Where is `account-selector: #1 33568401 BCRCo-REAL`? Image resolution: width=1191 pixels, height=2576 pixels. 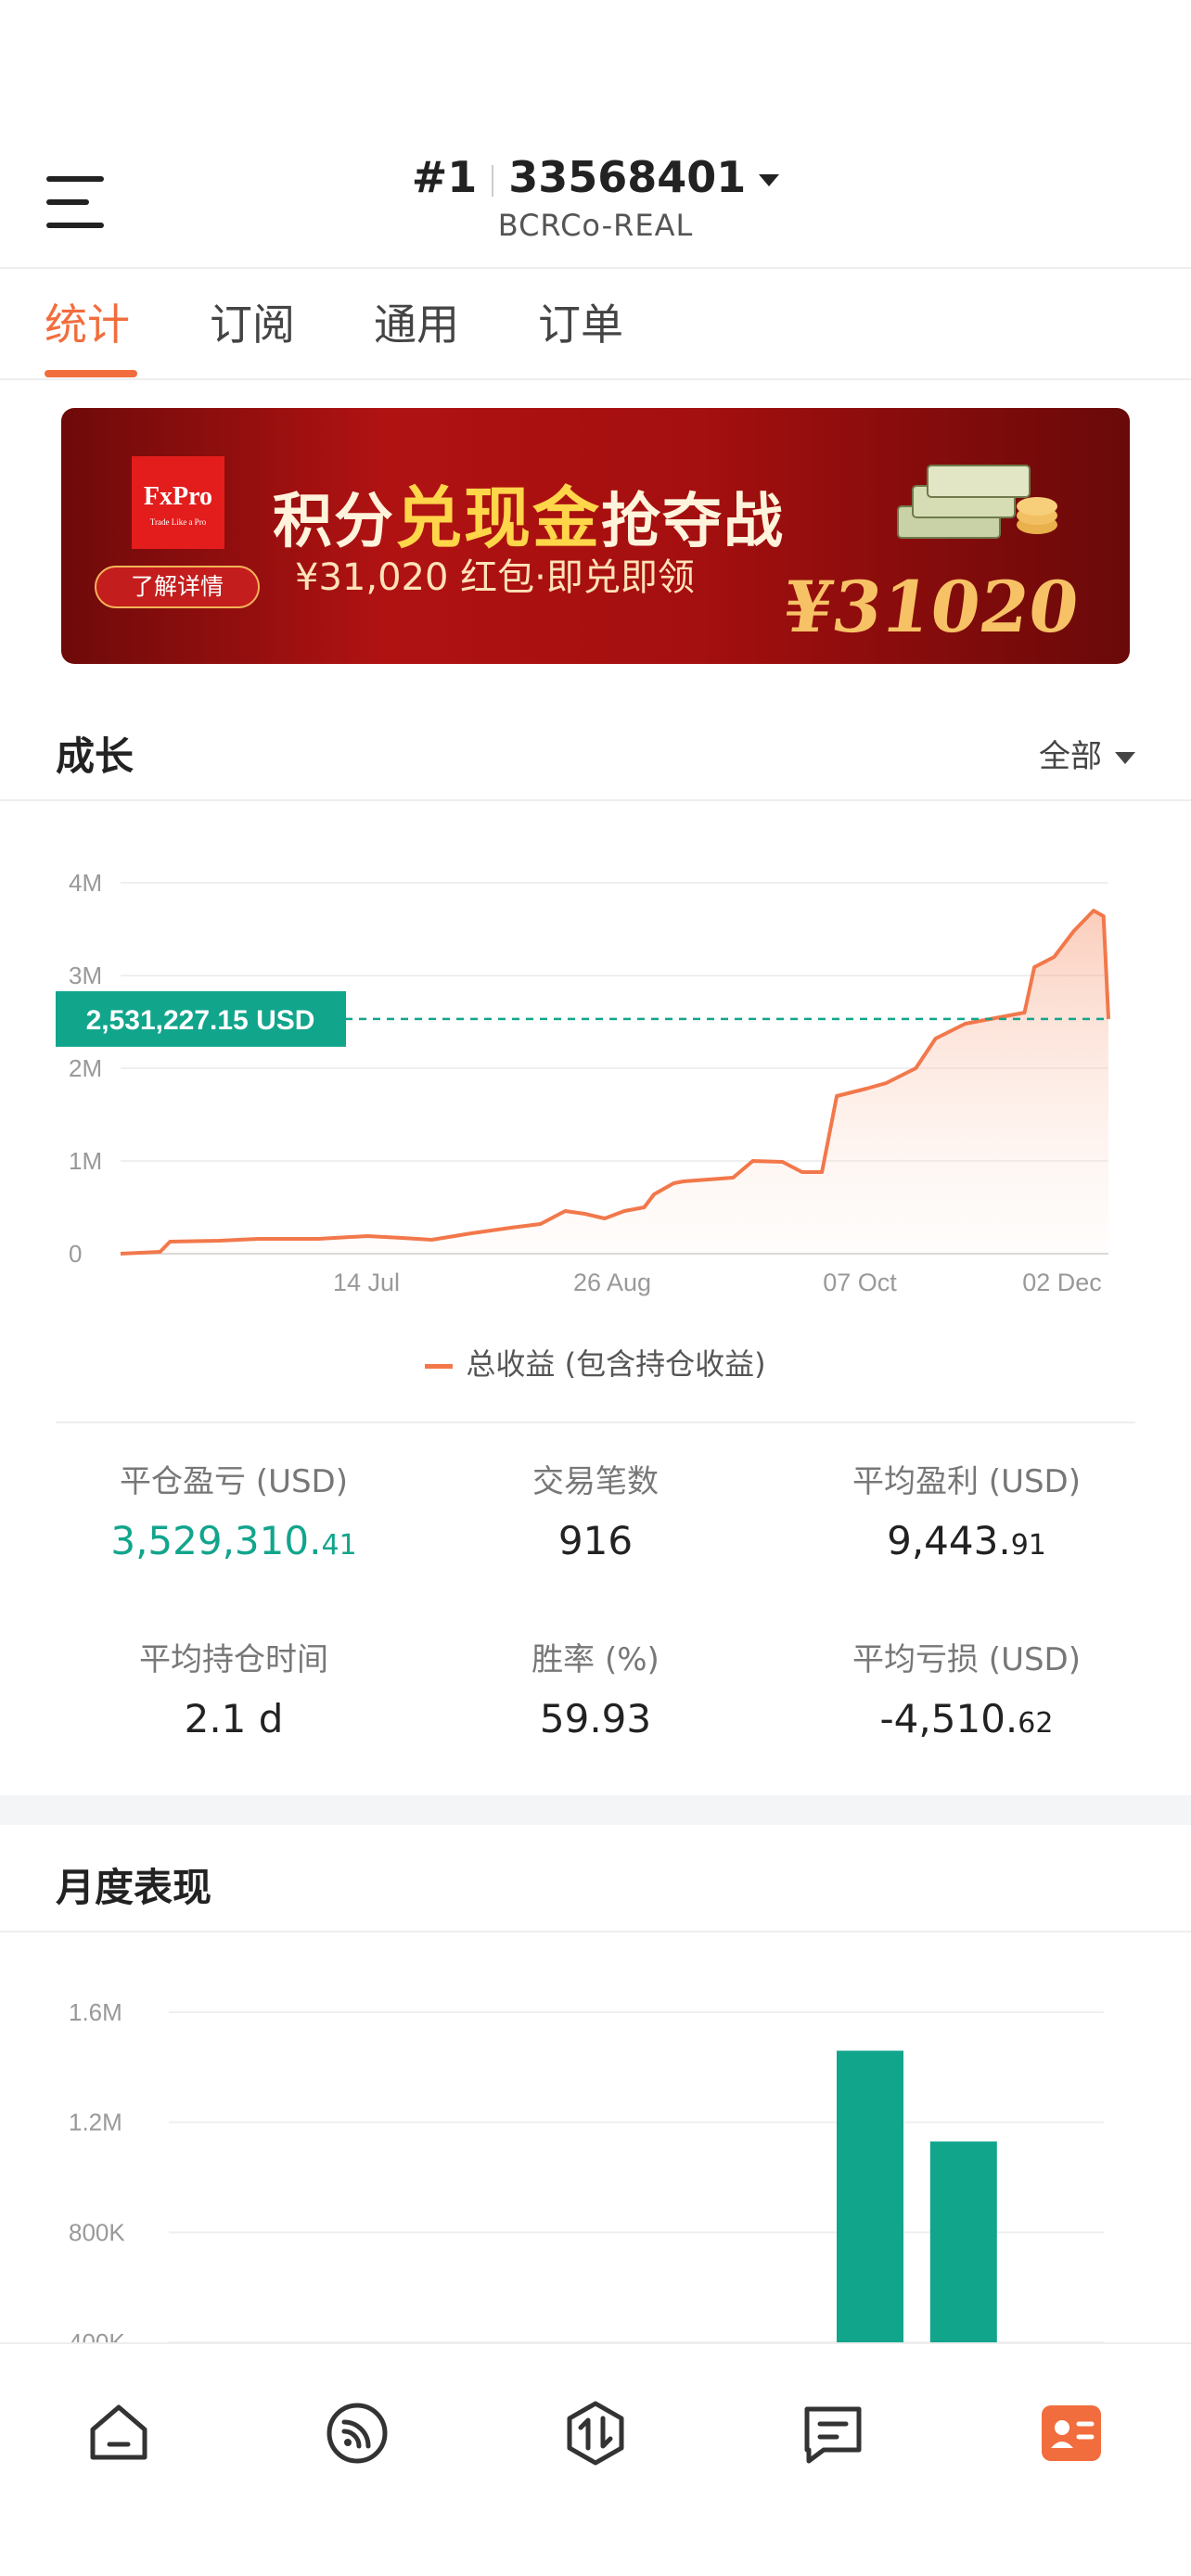
account-selector: #1 33568401 BCRCo-REAL is located at coordinates (595, 197).